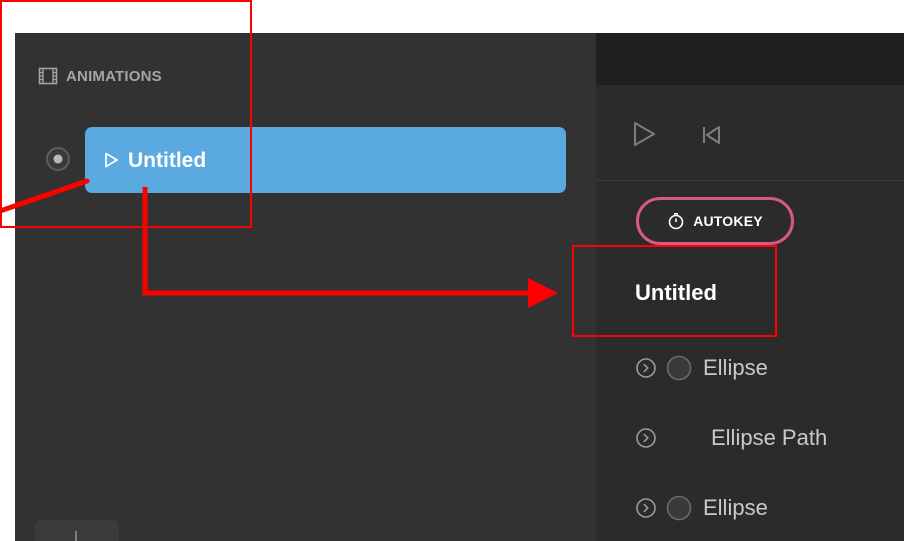 The image size is (904, 541). I want to click on stopwatch-icon, so click(676, 221).